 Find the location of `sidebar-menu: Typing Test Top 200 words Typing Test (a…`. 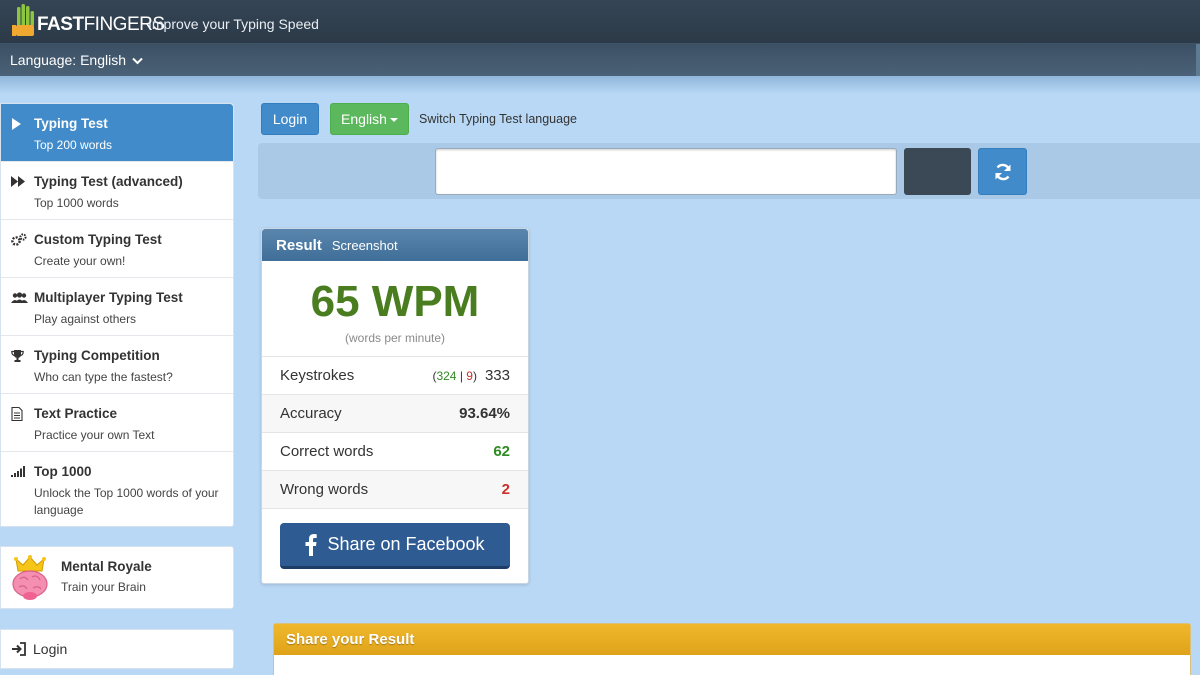

sidebar-menu: Typing Test Top 200 words Typing Test (a… is located at coordinates (117, 315).